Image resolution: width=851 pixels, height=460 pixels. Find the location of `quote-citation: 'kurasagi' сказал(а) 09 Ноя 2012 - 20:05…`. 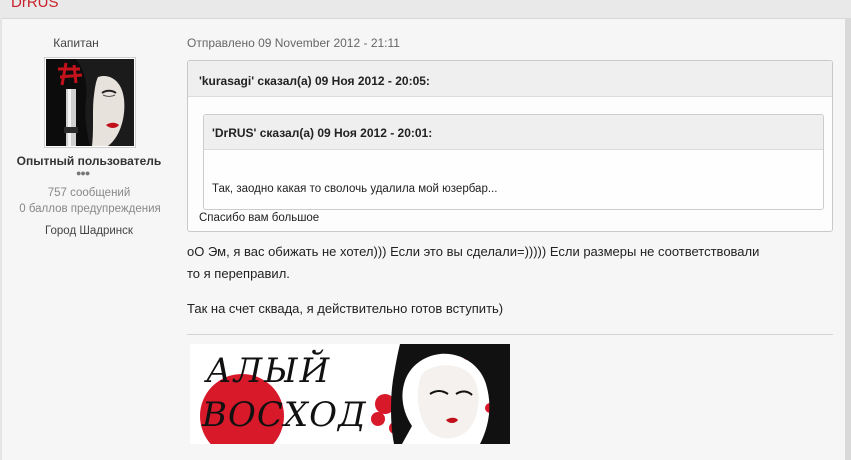

quote-citation: 'kurasagi' сказал(а) 09 Ноя 2012 - 20:05… is located at coordinates (314, 81).